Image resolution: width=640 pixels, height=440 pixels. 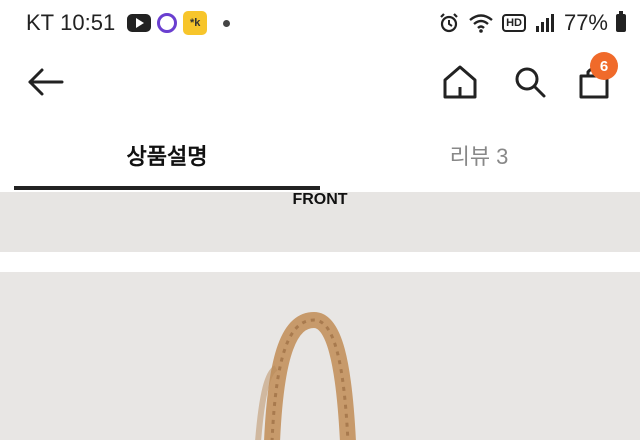 What do you see at coordinates (195, 23) in the screenshot?
I see `kakao-app-icon: *k` at bounding box center [195, 23].